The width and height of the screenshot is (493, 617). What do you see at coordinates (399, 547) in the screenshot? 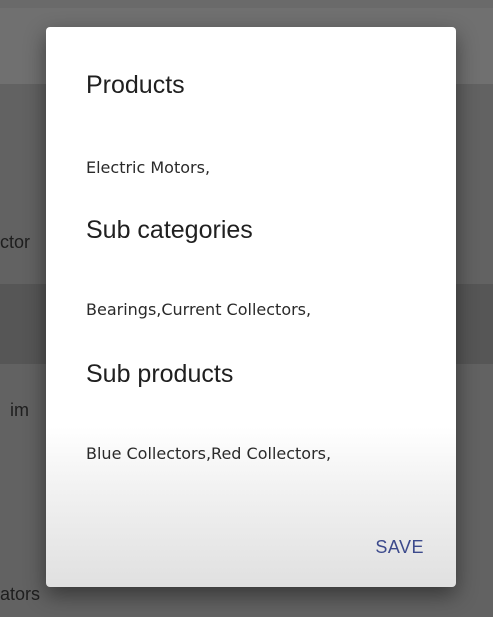
I see `save-button: SAVE` at bounding box center [399, 547].